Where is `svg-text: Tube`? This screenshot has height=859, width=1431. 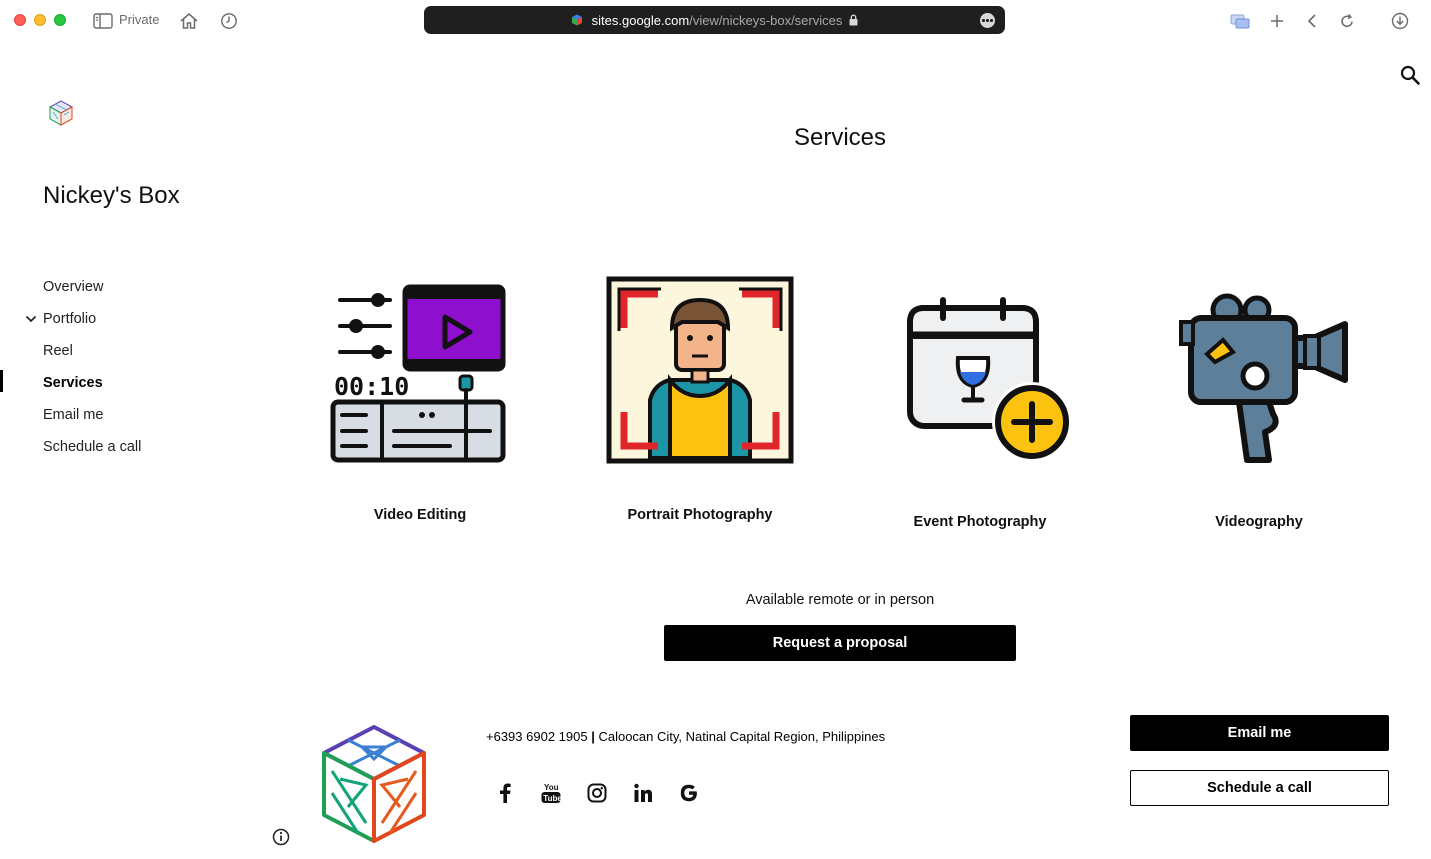 svg-text: Tube is located at coordinates (552, 798).